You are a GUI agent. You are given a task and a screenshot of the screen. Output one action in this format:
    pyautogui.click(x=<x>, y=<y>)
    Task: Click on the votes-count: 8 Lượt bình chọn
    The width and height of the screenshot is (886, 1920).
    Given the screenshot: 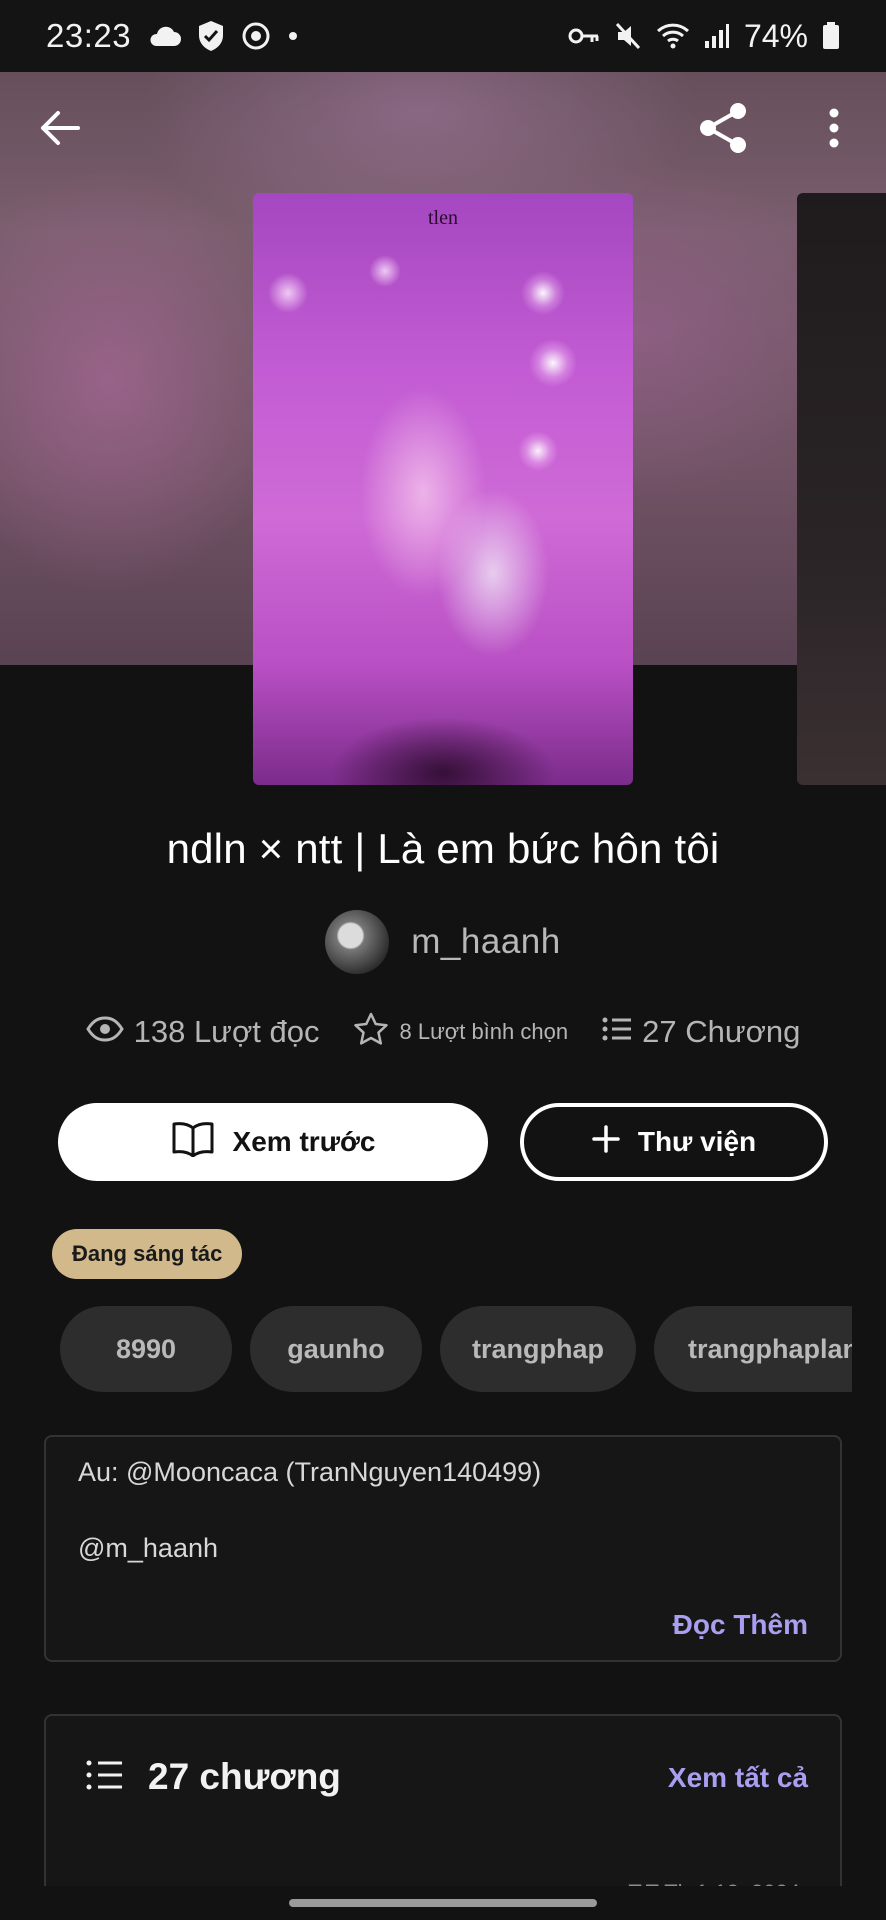 What is the action you would take?
    pyautogui.click(x=484, y=1031)
    